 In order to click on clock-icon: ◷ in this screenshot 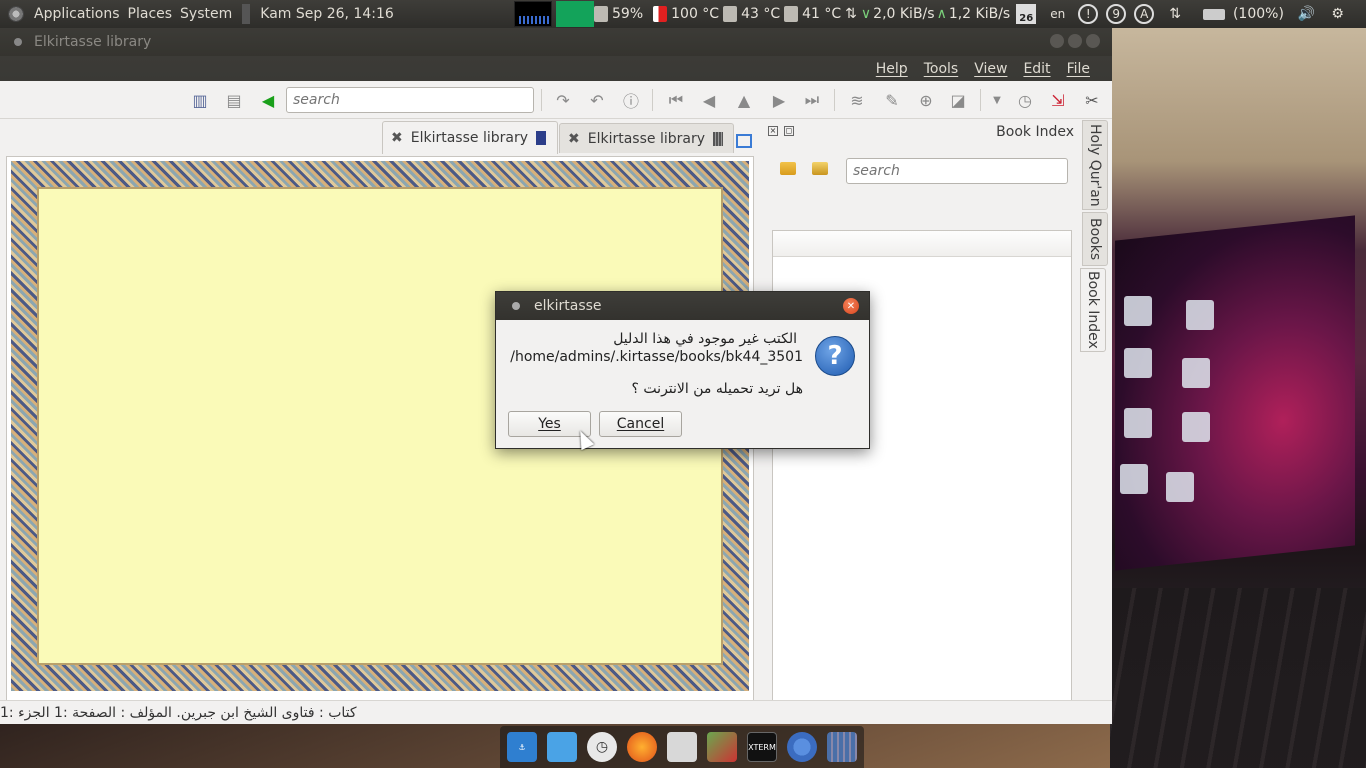, I will do `click(1025, 100)`.